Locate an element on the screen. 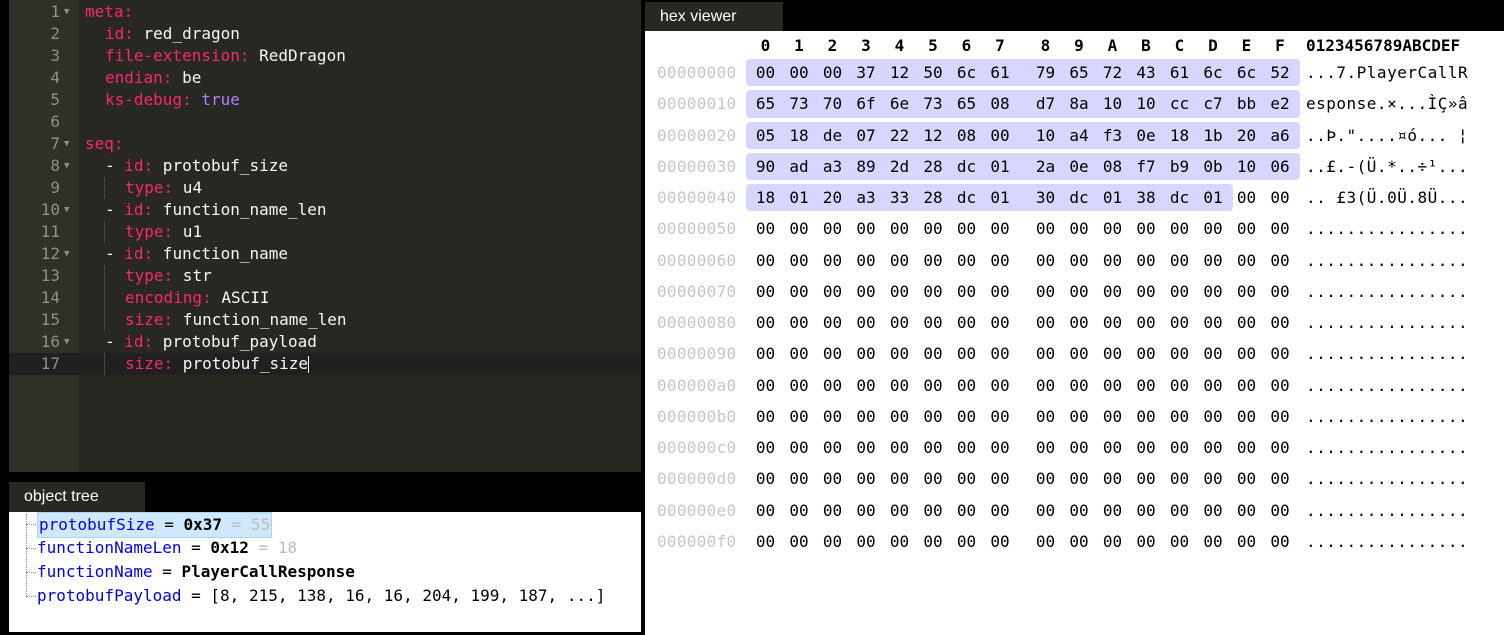 The width and height of the screenshot is (1504, 635). hex-byte: a6 is located at coordinates (1280, 135).